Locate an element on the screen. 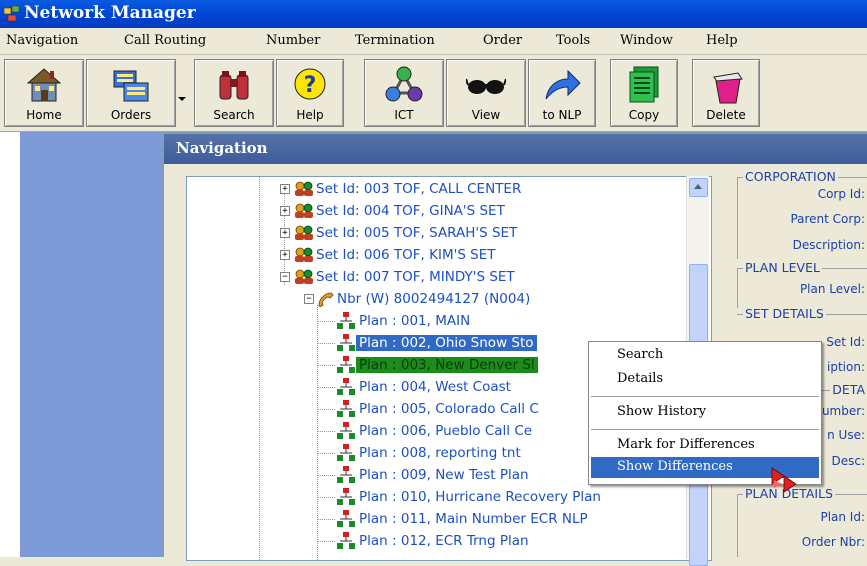  group-corporation: CORPORATION is located at coordinates (802, 176).